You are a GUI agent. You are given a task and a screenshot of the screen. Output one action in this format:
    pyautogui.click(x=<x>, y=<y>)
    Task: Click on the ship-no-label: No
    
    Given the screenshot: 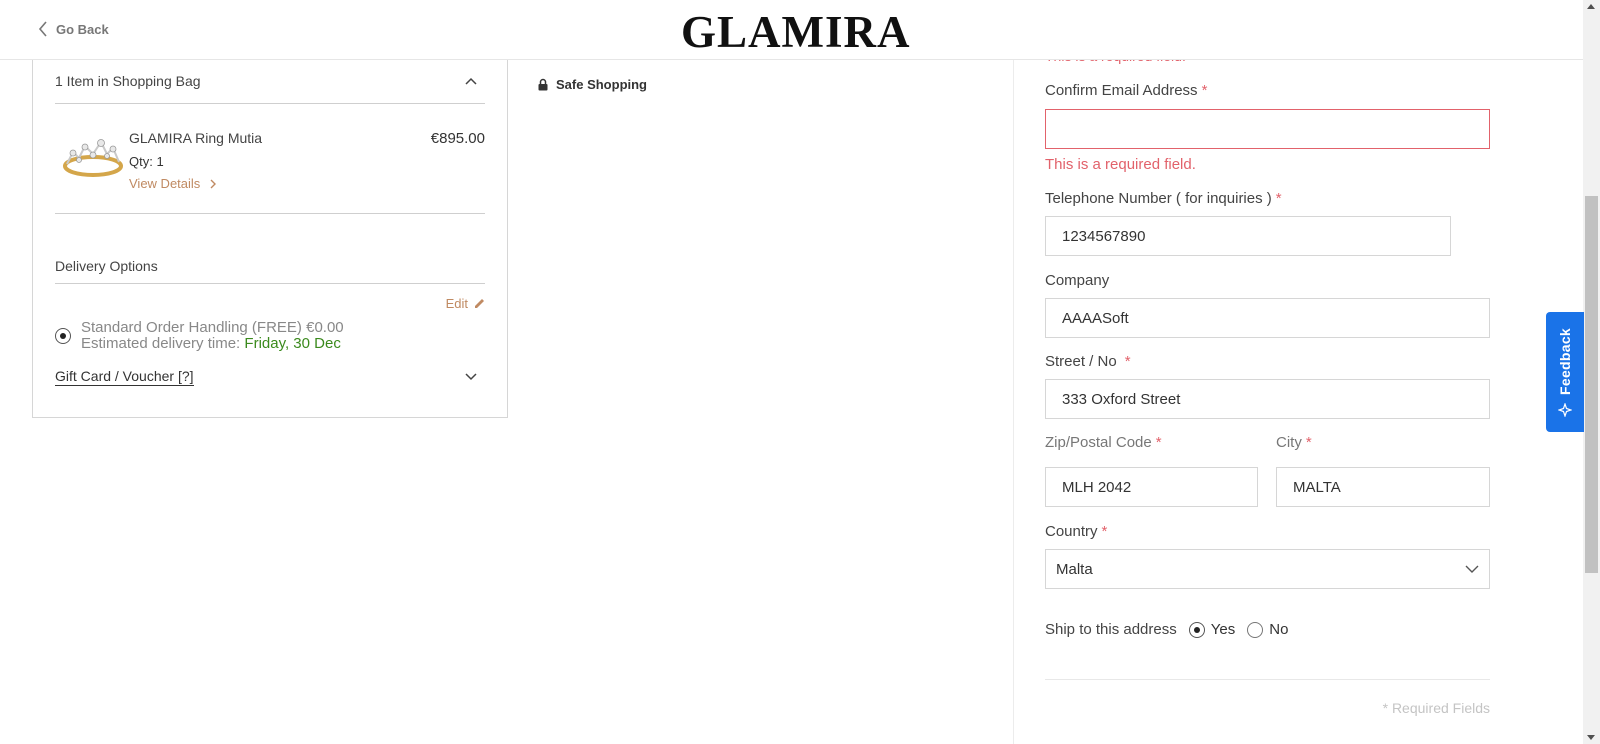 What is the action you would take?
    pyautogui.click(x=1279, y=629)
    